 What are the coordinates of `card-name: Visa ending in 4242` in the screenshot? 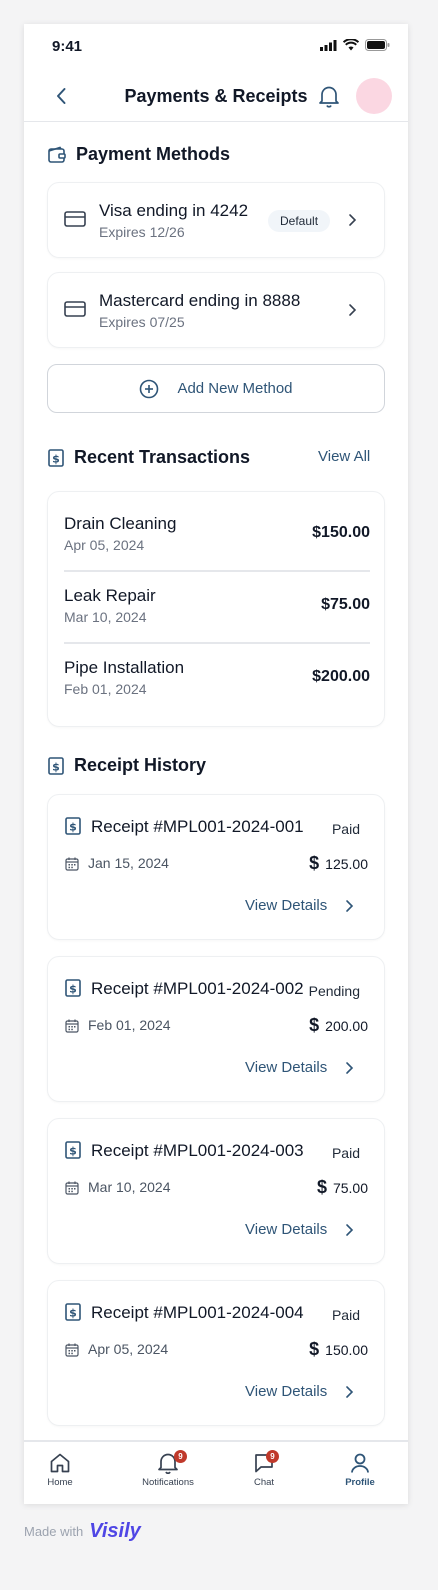 It's located at (174, 210).